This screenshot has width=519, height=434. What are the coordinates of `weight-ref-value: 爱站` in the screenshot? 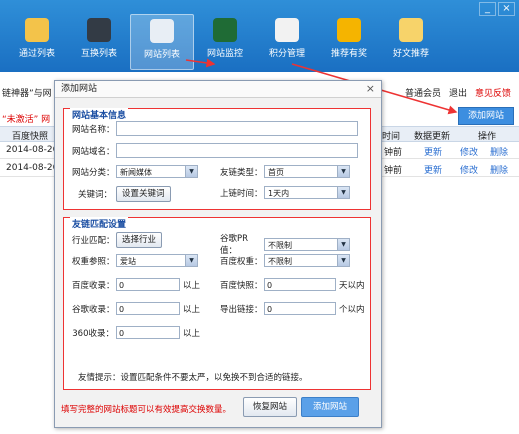 It's located at (128, 261).